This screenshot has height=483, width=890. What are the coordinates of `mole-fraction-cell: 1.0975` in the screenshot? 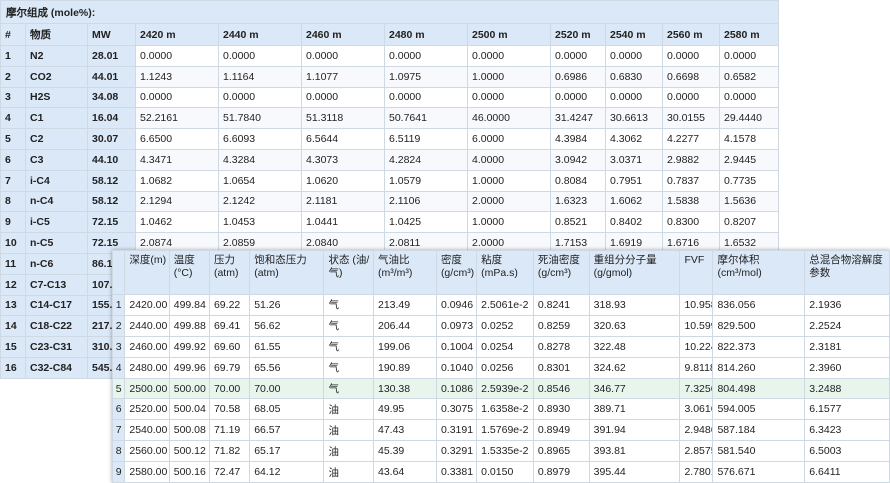 It's located at (426, 76).